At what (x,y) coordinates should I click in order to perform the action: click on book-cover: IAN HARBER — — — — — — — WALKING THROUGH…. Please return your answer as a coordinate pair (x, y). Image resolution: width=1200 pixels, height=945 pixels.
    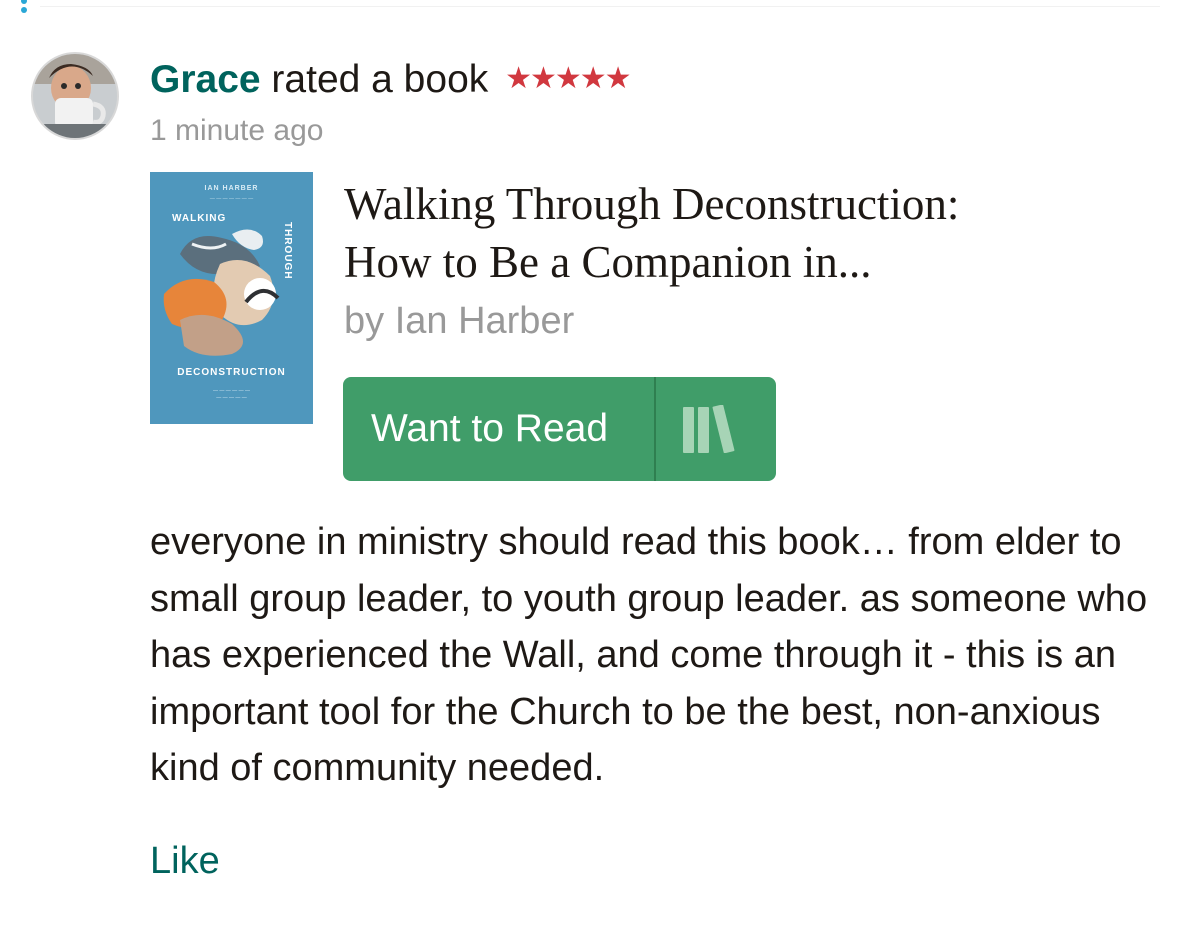
    Looking at the image, I should click on (231, 298).